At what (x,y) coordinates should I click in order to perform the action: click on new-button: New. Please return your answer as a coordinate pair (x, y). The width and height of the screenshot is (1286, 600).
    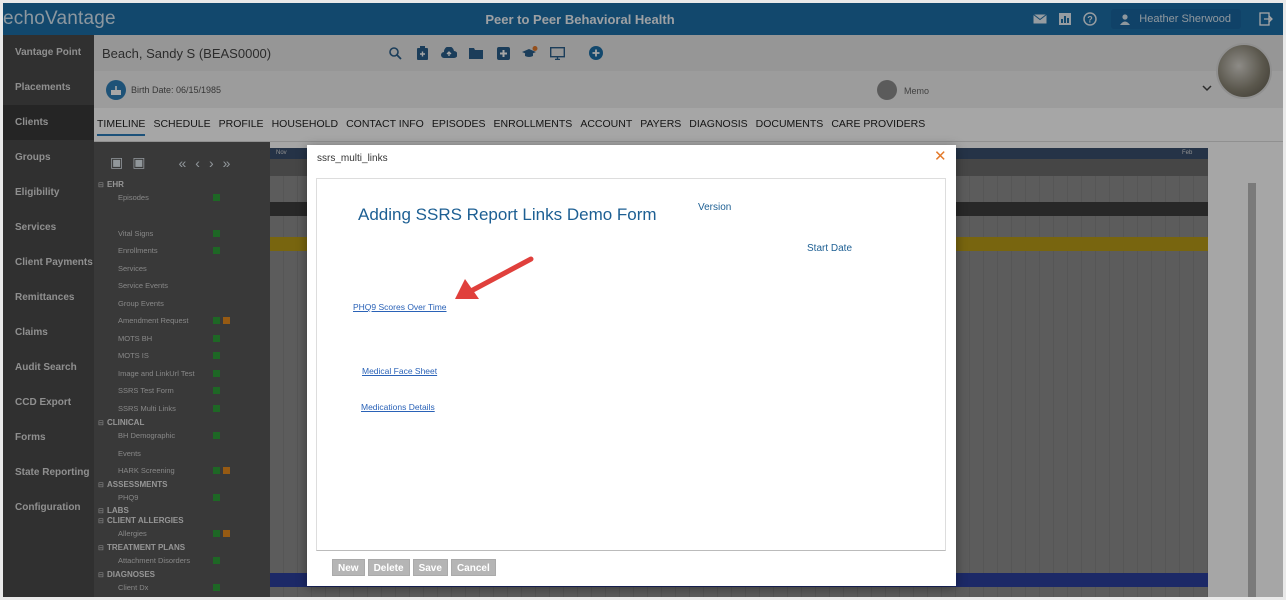
    Looking at the image, I should click on (348, 567).